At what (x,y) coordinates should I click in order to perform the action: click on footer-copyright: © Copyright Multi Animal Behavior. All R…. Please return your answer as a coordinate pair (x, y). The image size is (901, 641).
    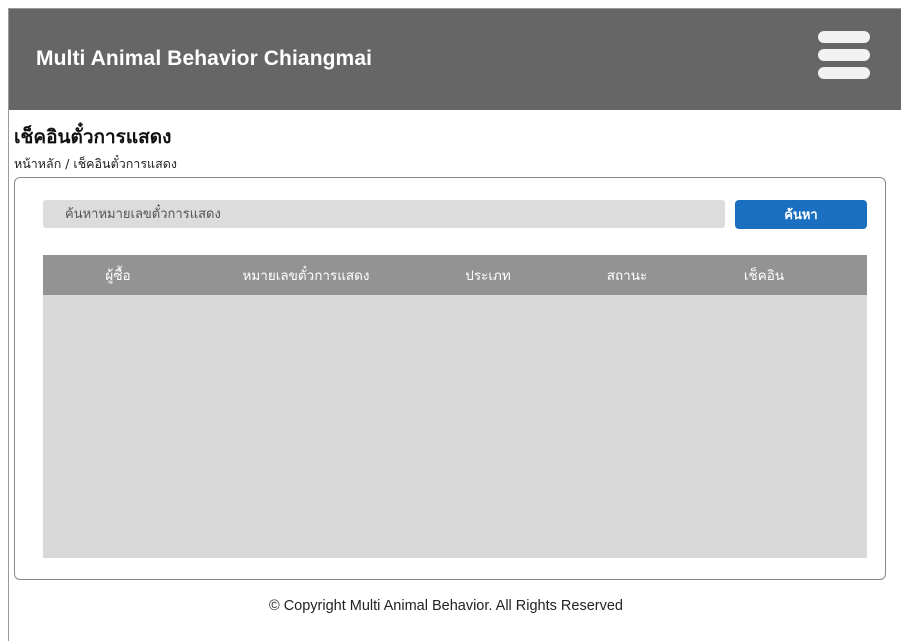
    Looking at the image, I should click on (445, 606).